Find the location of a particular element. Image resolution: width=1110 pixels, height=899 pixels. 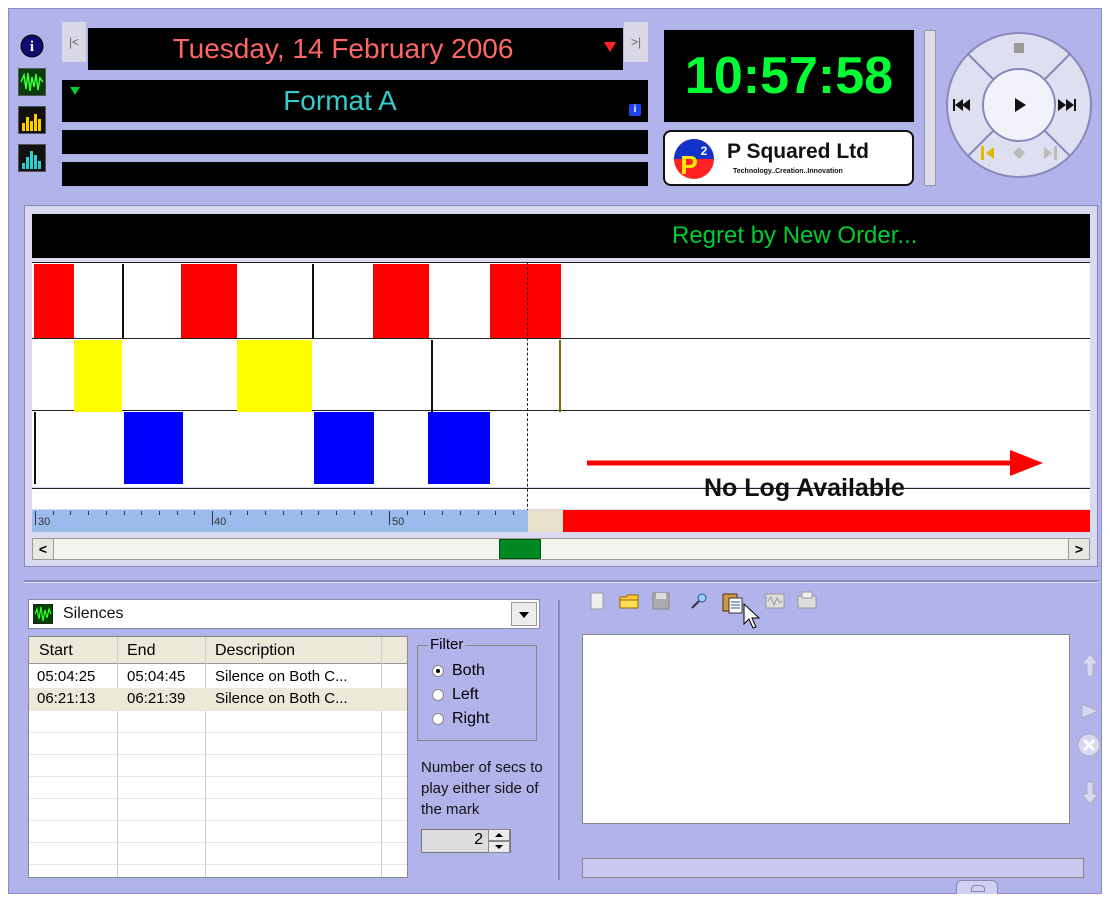

next-day-button: >| is located at coordinates (636, 42).